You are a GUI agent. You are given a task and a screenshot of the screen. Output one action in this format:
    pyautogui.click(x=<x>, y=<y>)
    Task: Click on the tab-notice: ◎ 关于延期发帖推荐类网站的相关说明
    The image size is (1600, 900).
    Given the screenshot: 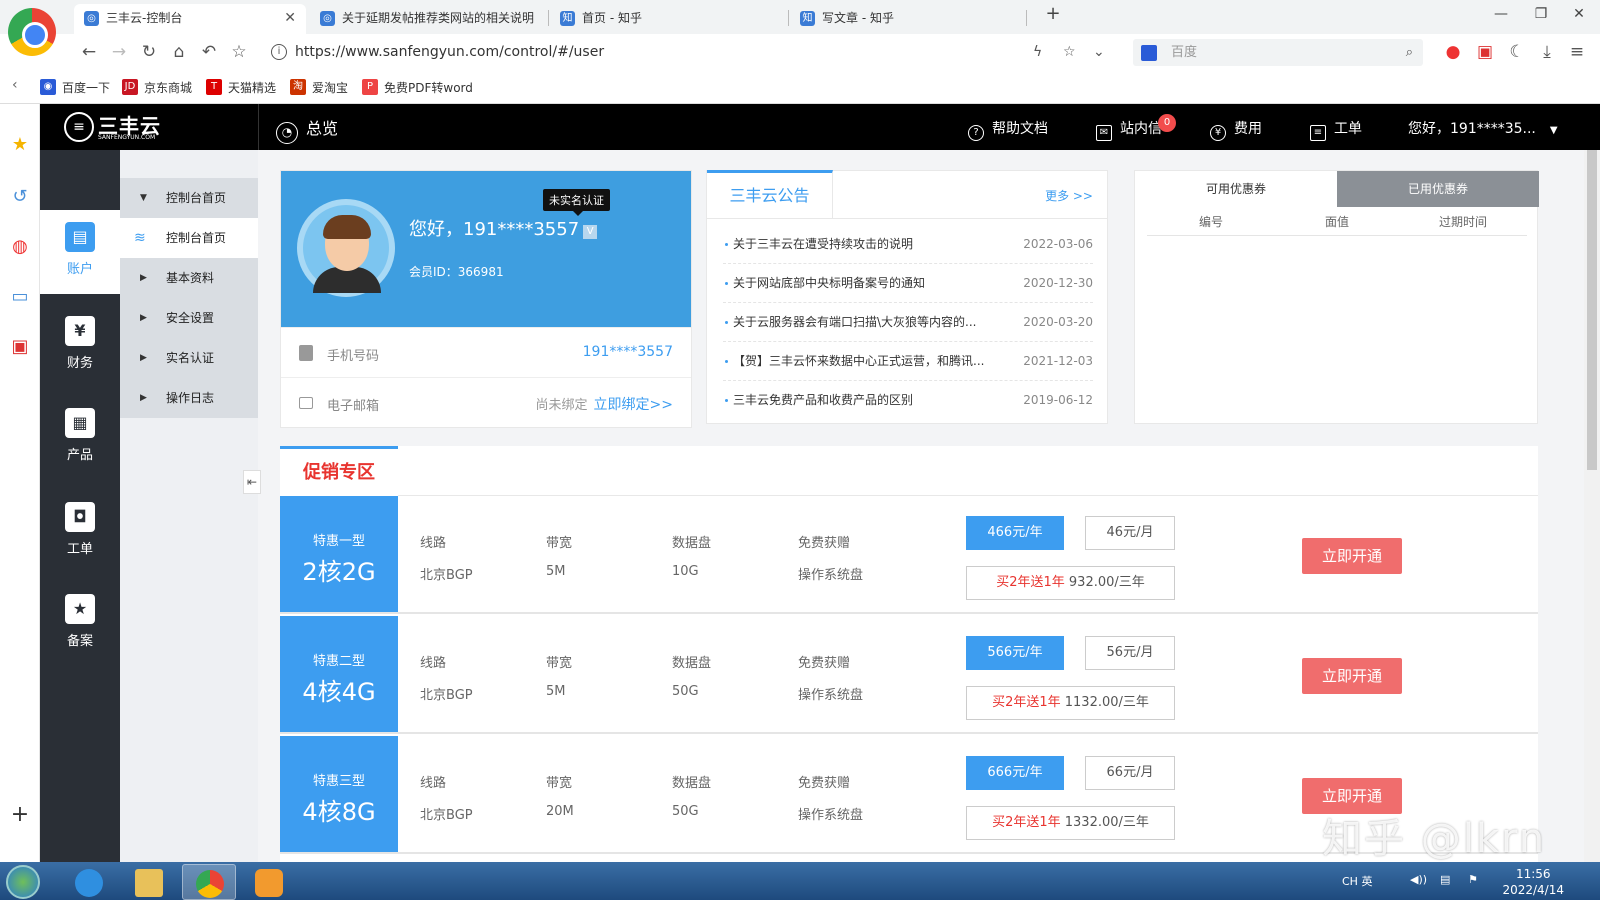 What is the action you would take?
    pyautogui.click(x=426, y=19)
    